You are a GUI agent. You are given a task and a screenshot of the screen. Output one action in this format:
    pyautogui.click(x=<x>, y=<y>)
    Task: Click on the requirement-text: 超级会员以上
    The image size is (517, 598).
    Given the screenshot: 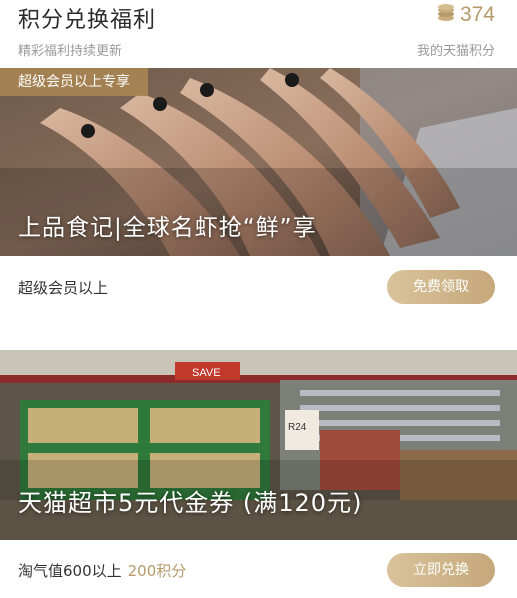 What is the action you would take?
    pyautogui.click(x=63, y=287)
    